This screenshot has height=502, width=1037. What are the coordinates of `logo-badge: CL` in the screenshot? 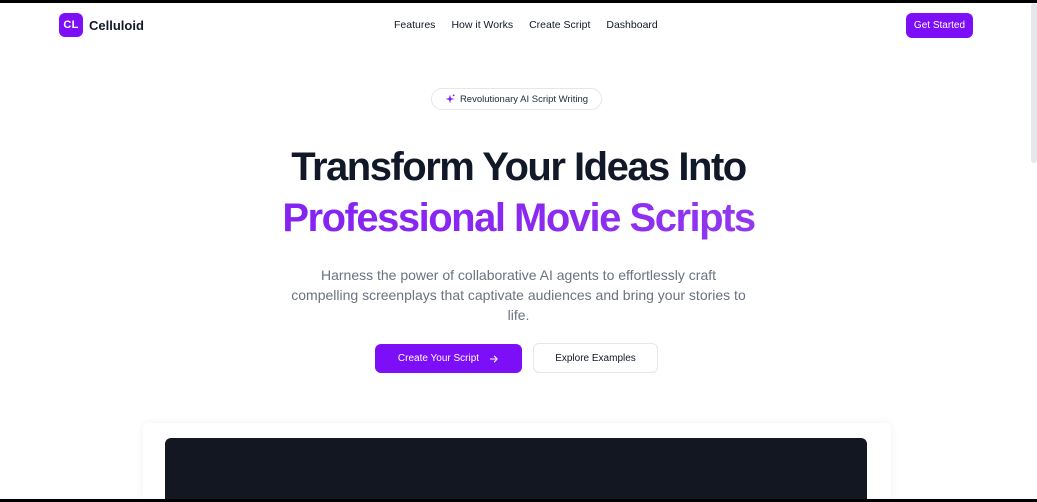 It's located at (71, 25).